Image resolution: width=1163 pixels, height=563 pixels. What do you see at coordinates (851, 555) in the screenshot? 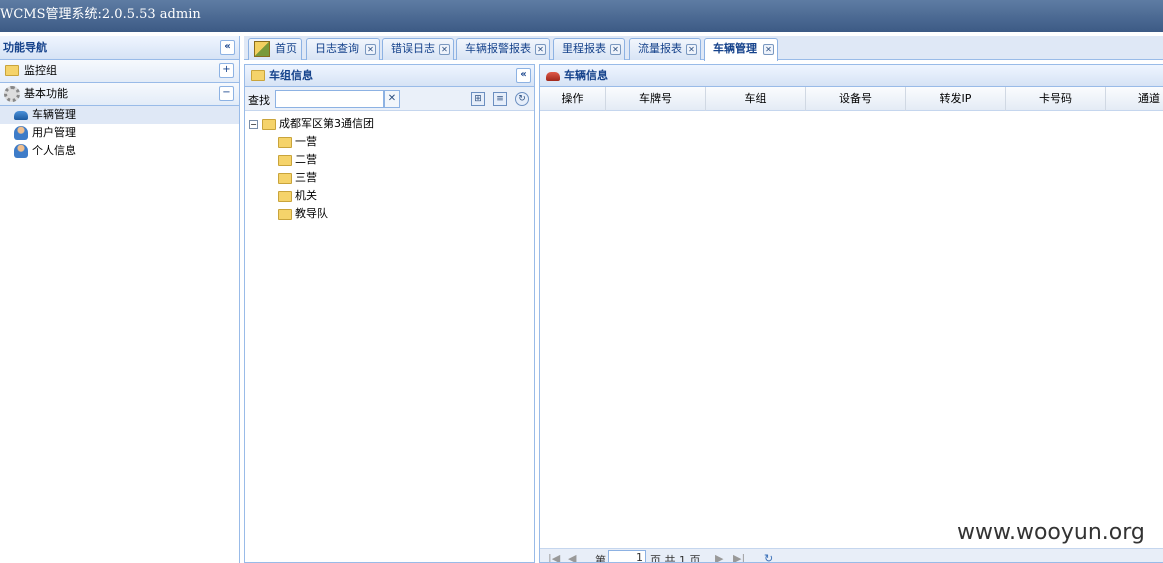
I see `pagination-bar: |◀ ◀ 第 1 页 共 1 页 ▶ ▶| ↻` at bounding box center [851, 555].